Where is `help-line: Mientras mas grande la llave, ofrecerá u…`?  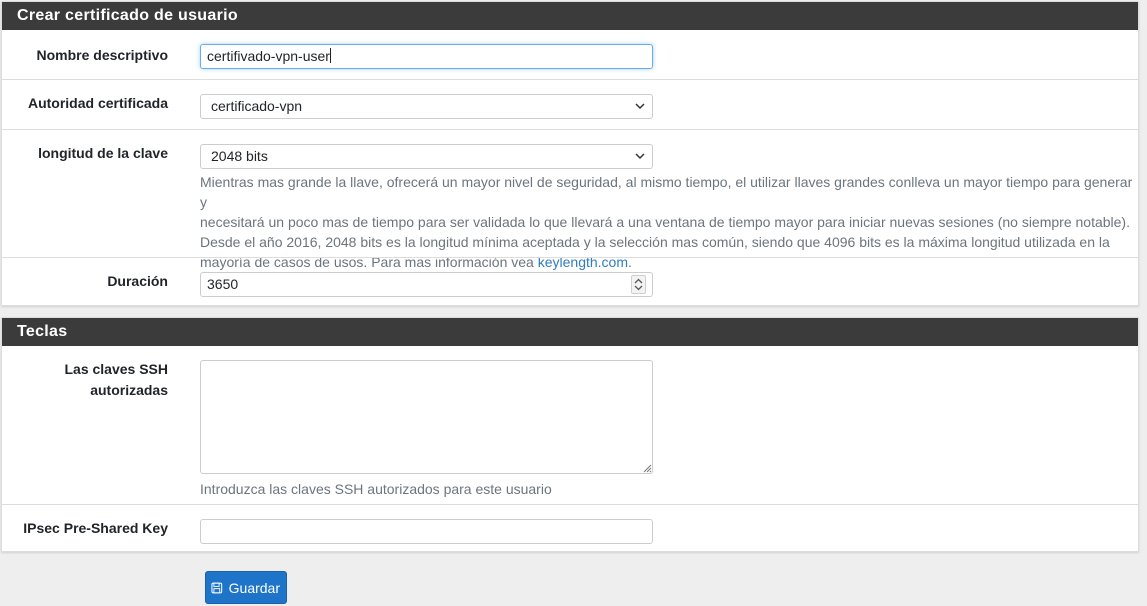 help-line: Mientras mas grande la llave, ofrecerá u… is located at coordinates (666, 192).